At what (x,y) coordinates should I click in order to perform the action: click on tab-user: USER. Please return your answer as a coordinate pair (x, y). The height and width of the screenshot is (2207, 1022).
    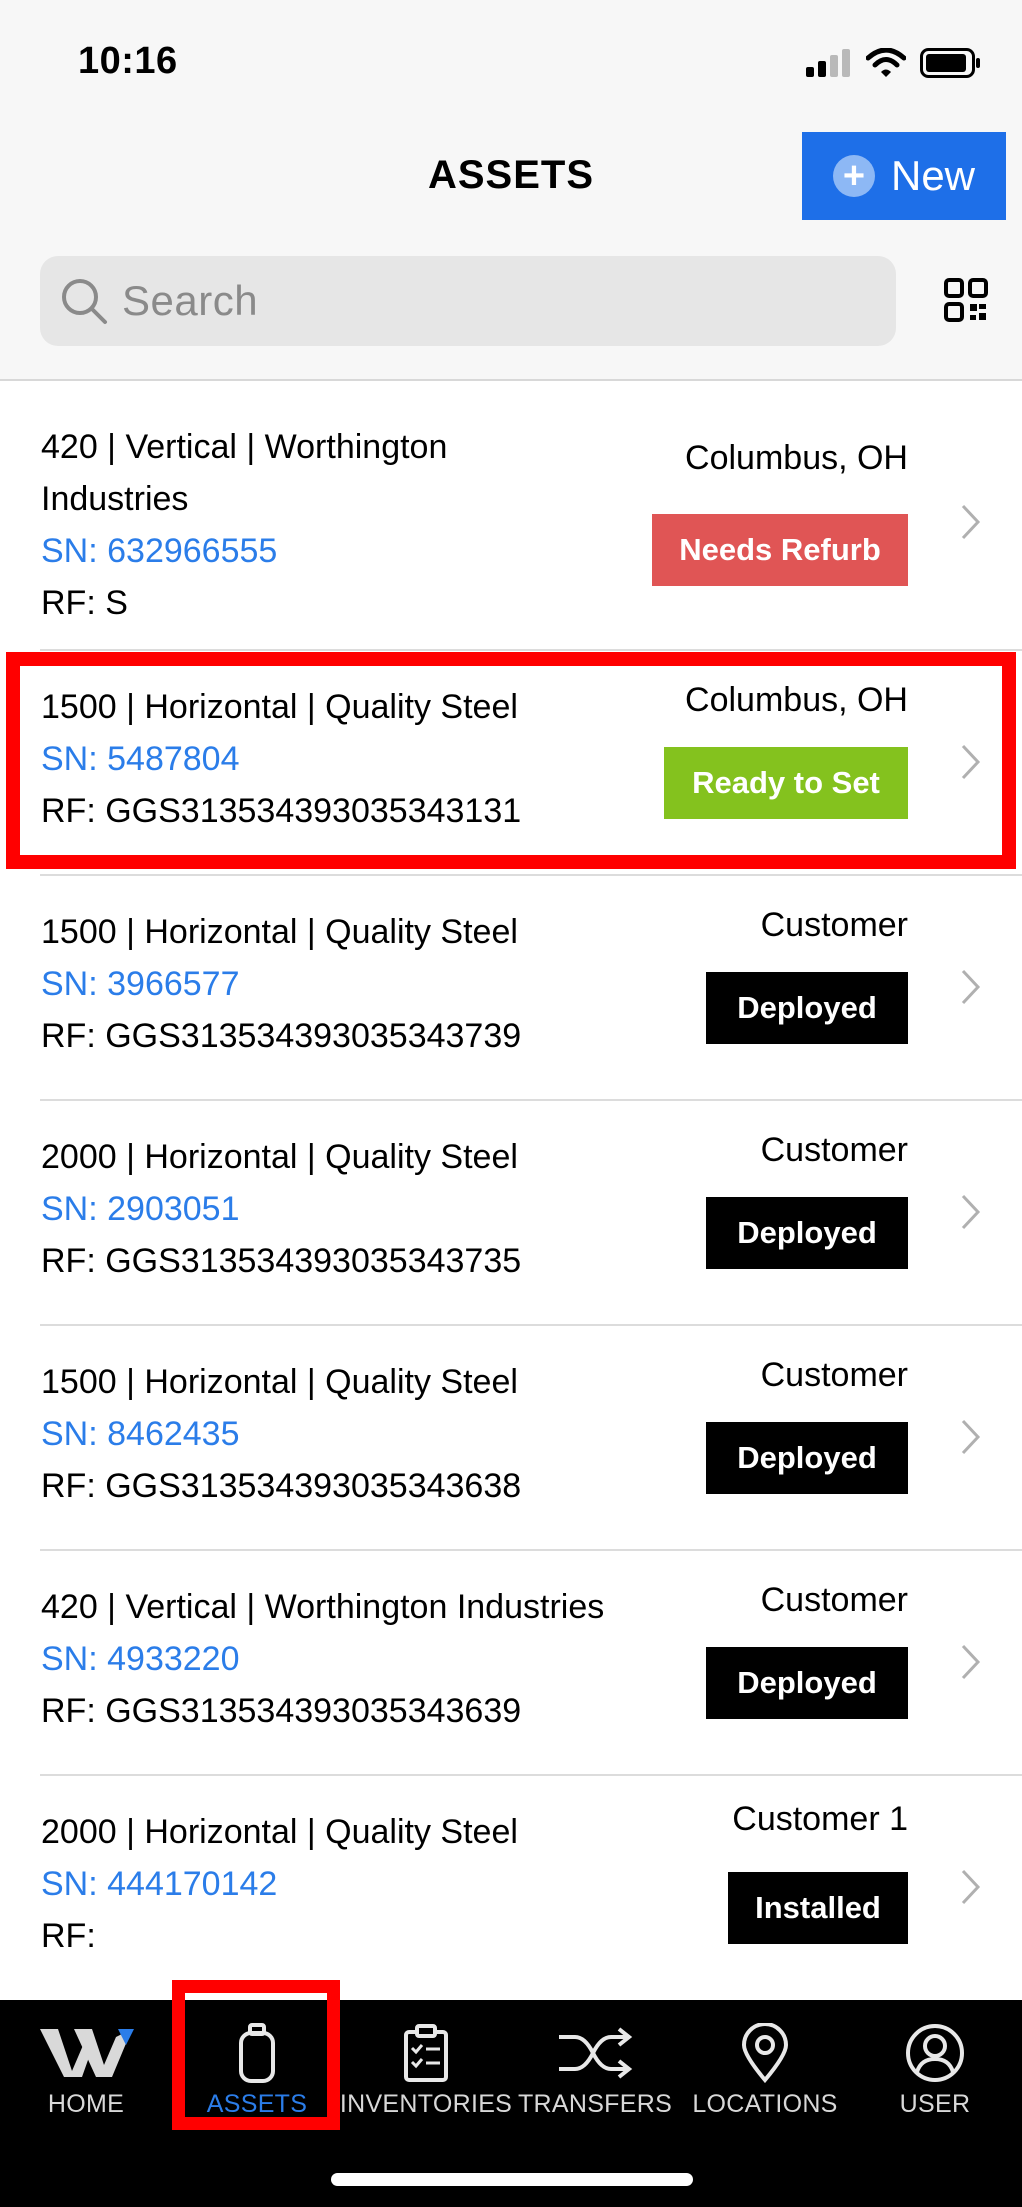
    Looking at the image, I should click on (935, 2065).